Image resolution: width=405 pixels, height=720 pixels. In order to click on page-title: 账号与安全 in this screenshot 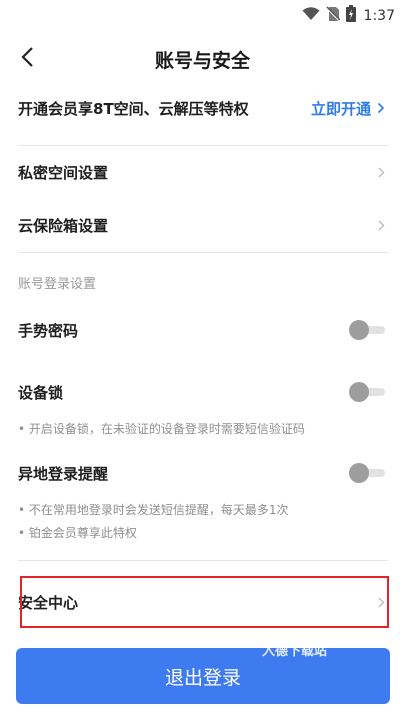, I will do `click(202, 61)`.